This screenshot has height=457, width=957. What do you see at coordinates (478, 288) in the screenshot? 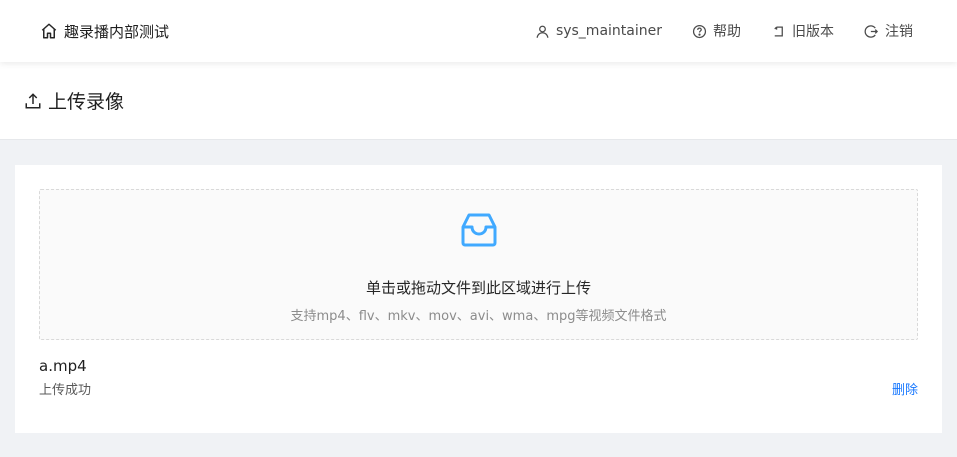
I see `dropzone-title: 单击或拖动文件到此区域进行上传` at bounding box center [478, 288].